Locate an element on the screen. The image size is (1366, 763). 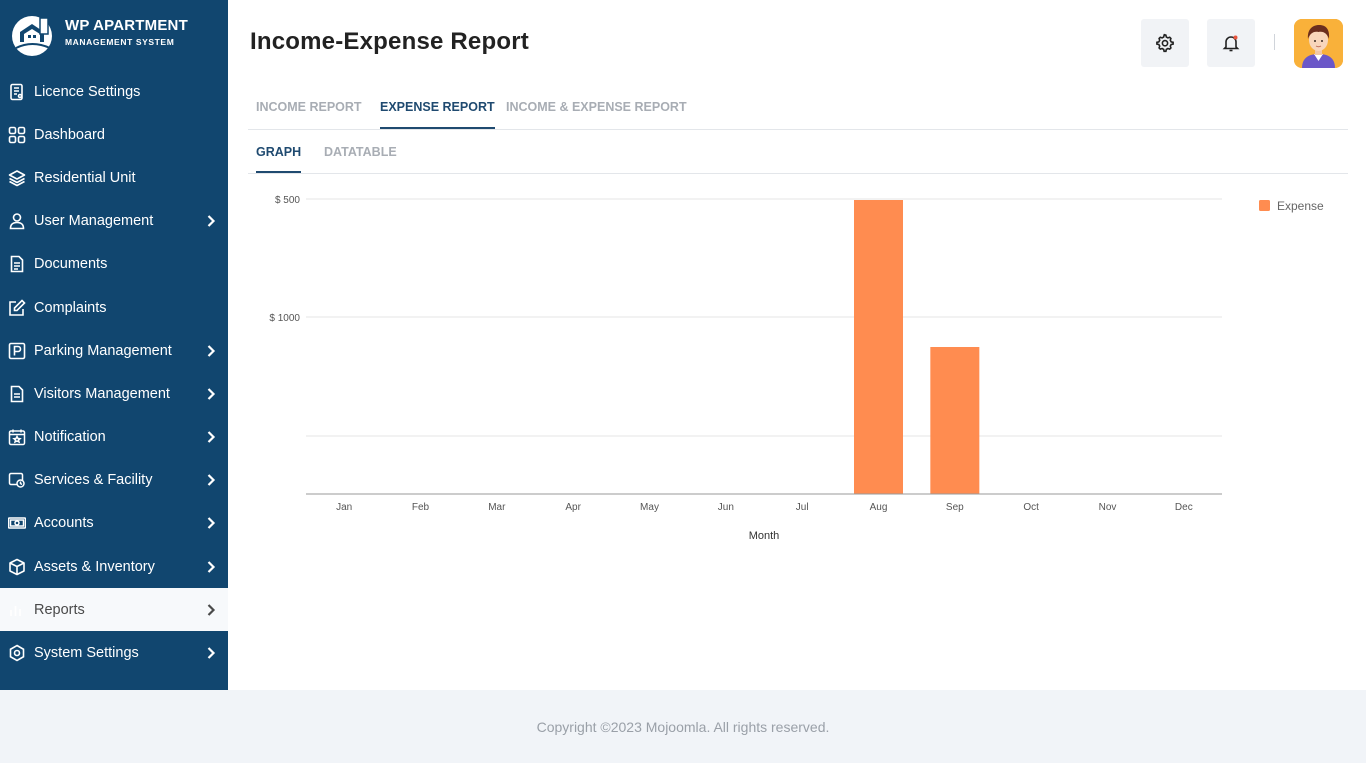
licence-icon is located at coordinates (17, 92).